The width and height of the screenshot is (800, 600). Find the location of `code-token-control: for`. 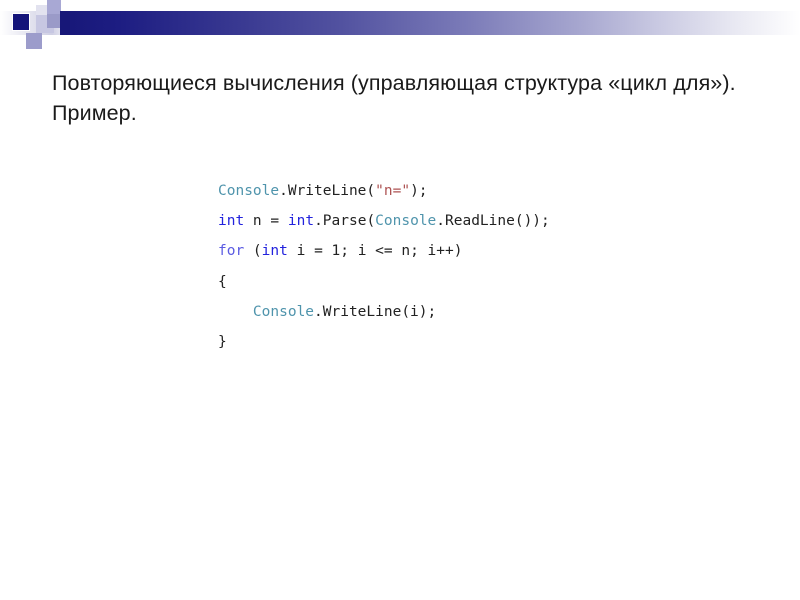

code-token-control: for is located at coordinates (231, 251).